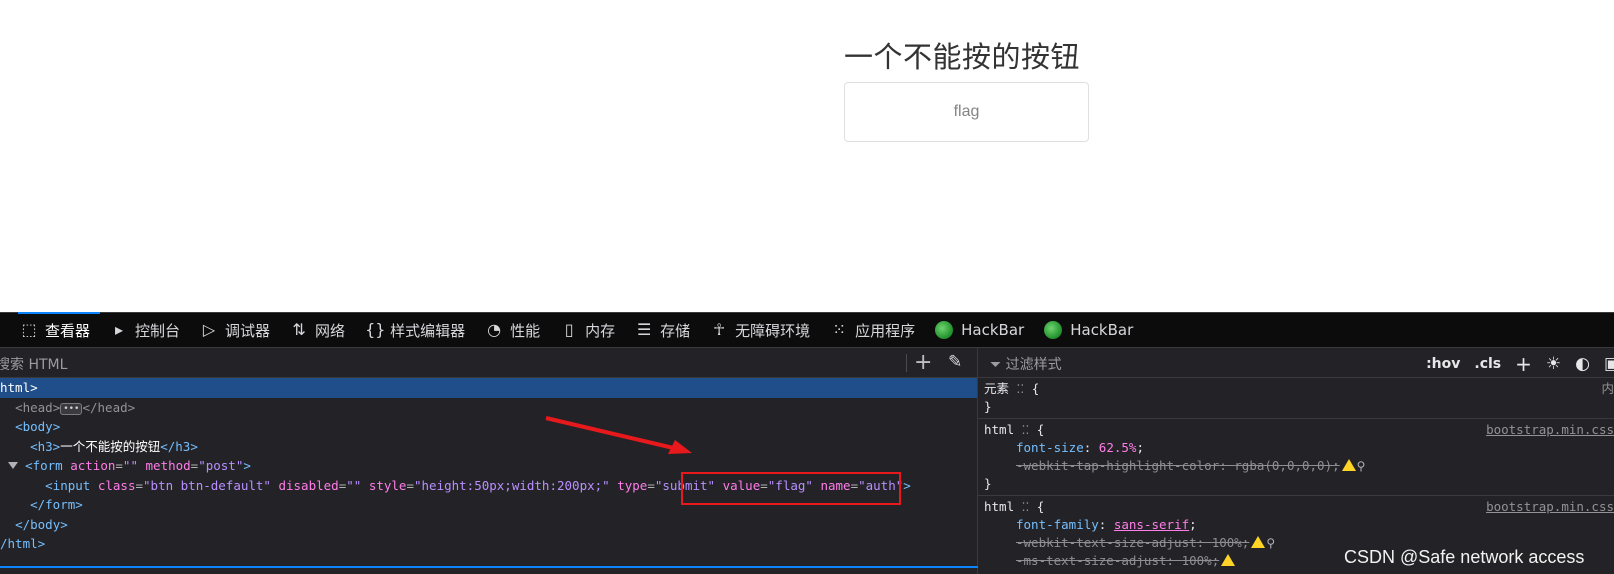 This screenshot has height=574, width=1614. Describe the element at coordinates (488, 427) in the screenshot. I see `tree-row-body: <body>` at that location.